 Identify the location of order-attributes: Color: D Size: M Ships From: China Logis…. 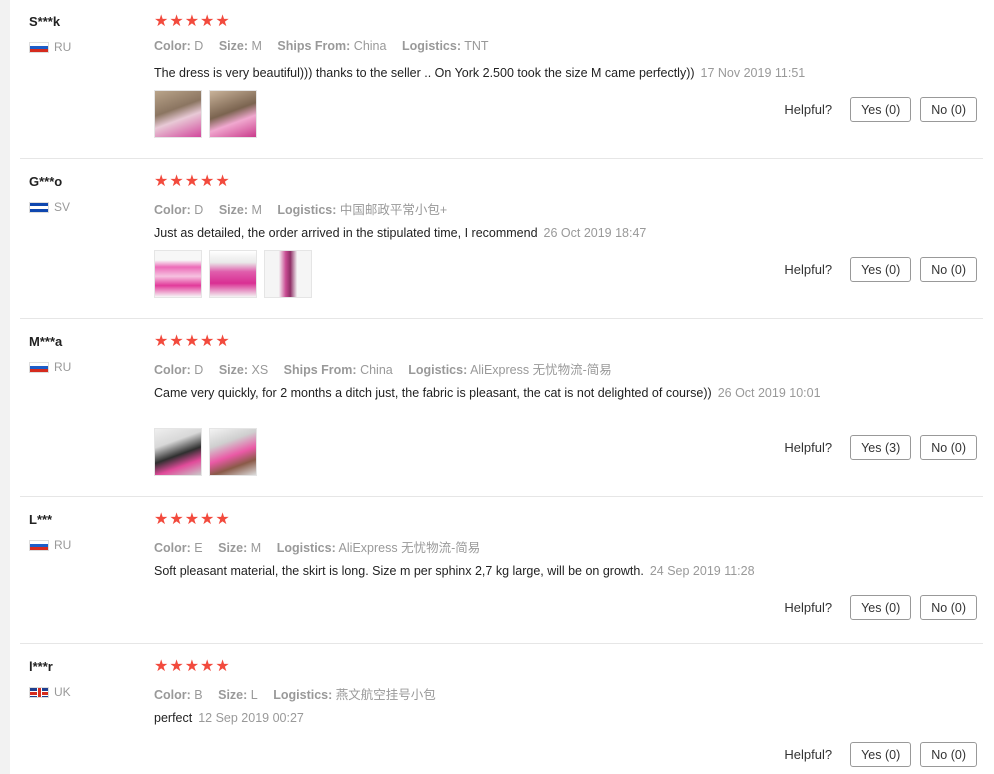
(327, 46).